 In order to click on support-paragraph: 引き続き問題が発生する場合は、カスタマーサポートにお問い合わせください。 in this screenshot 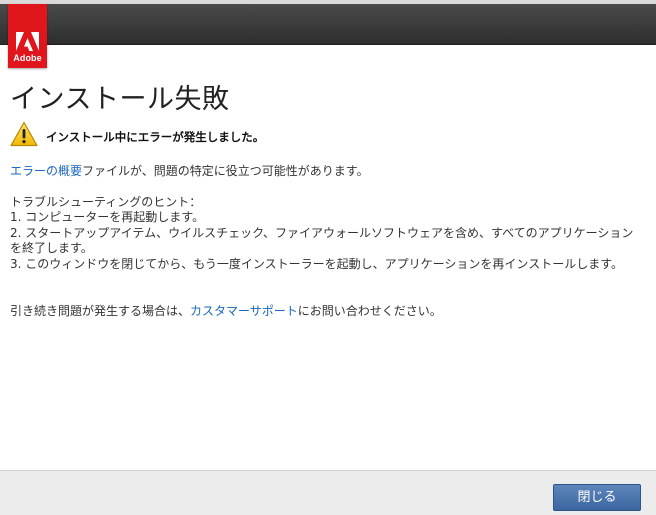, I will do `click(326, 312)`.